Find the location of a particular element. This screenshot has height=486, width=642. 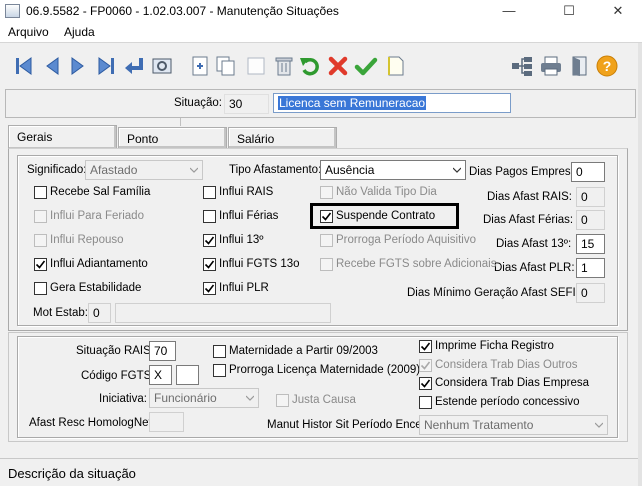

menu-ajuda: Ajuda is located at coordinates (79, 32).